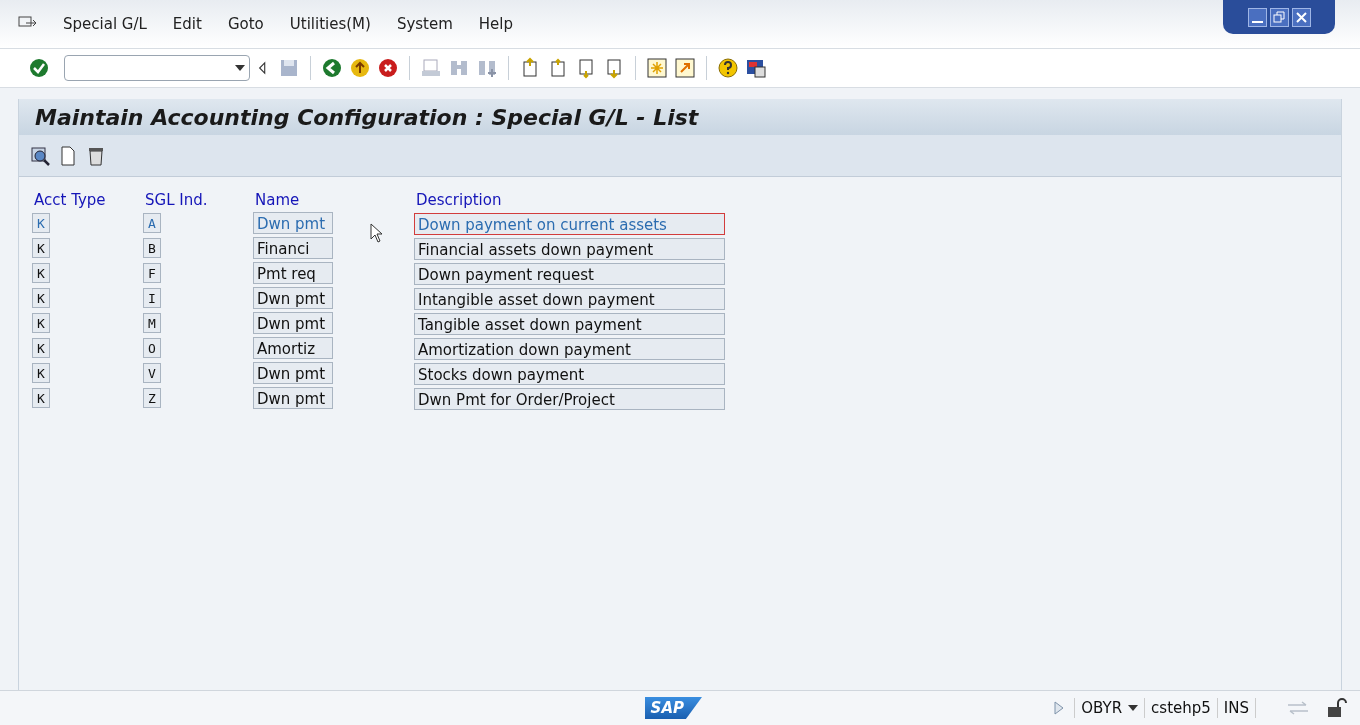 The height and width of the screenshot is (725, 1360). What do you see at coordinates (756, 68) in the screenshot?
I see `layout-icon` at bounding box center [756, 68].